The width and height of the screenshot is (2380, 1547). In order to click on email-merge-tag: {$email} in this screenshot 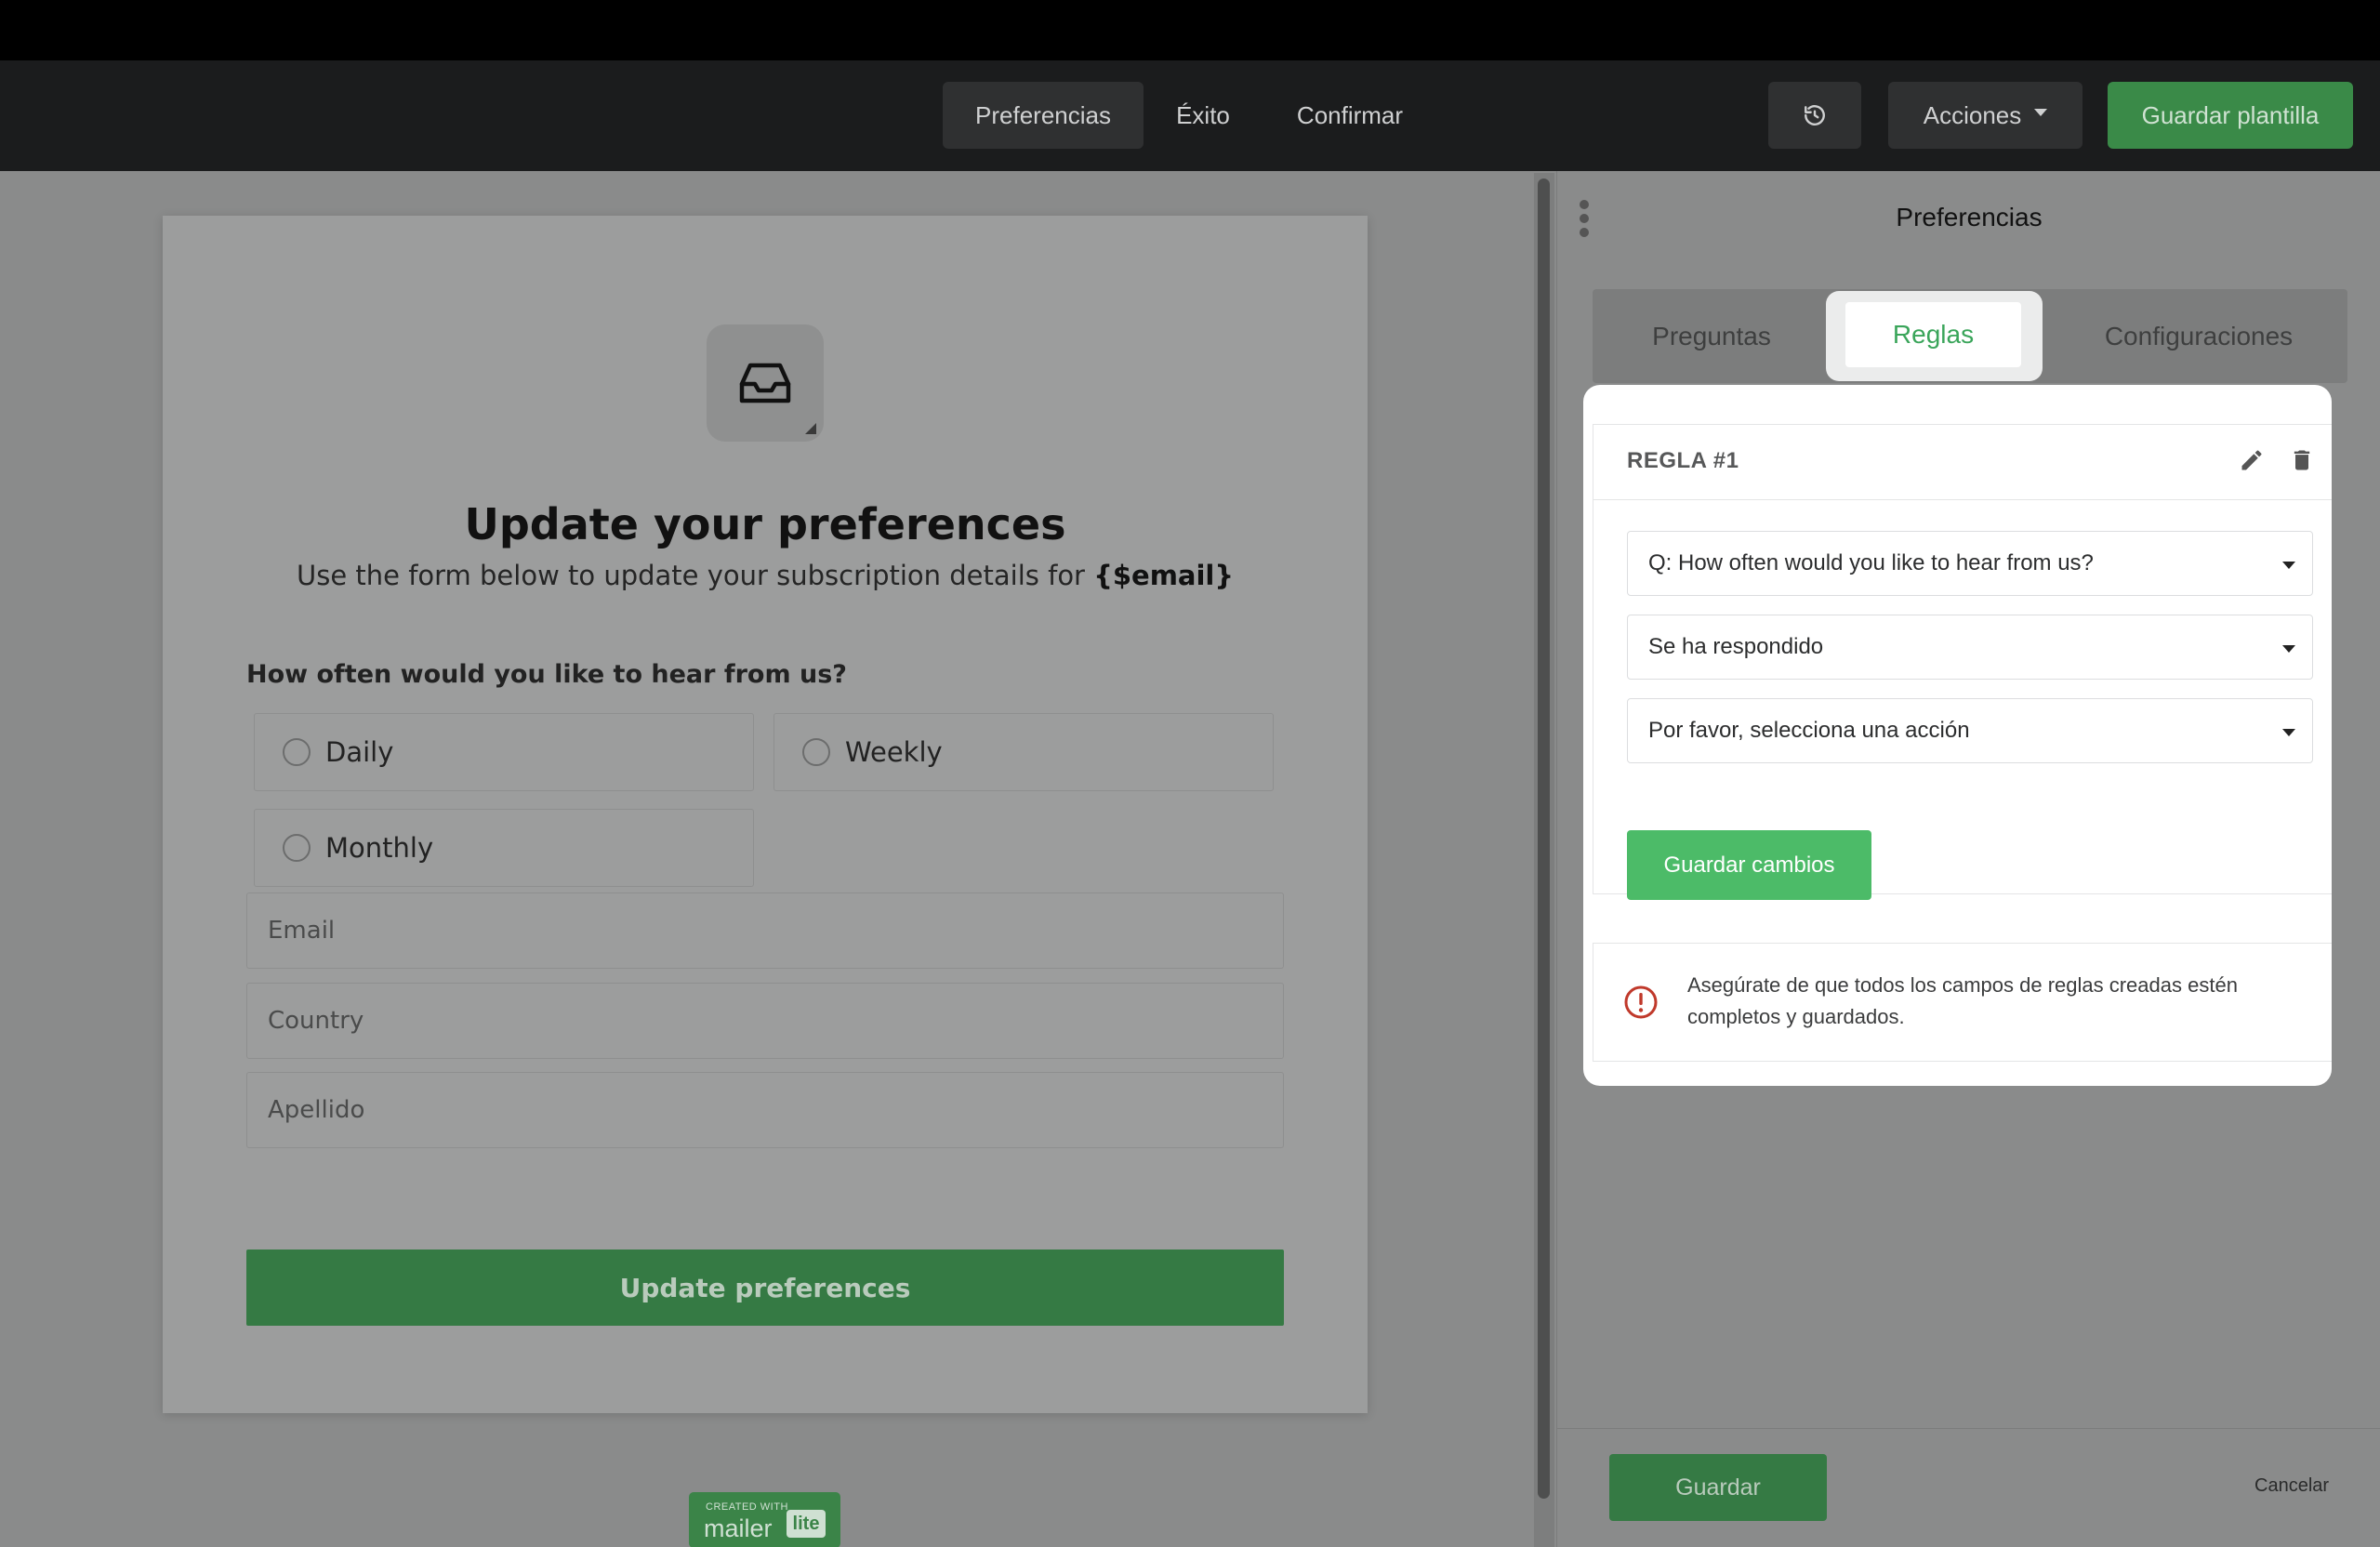, I will do `click(1164, 575)`.